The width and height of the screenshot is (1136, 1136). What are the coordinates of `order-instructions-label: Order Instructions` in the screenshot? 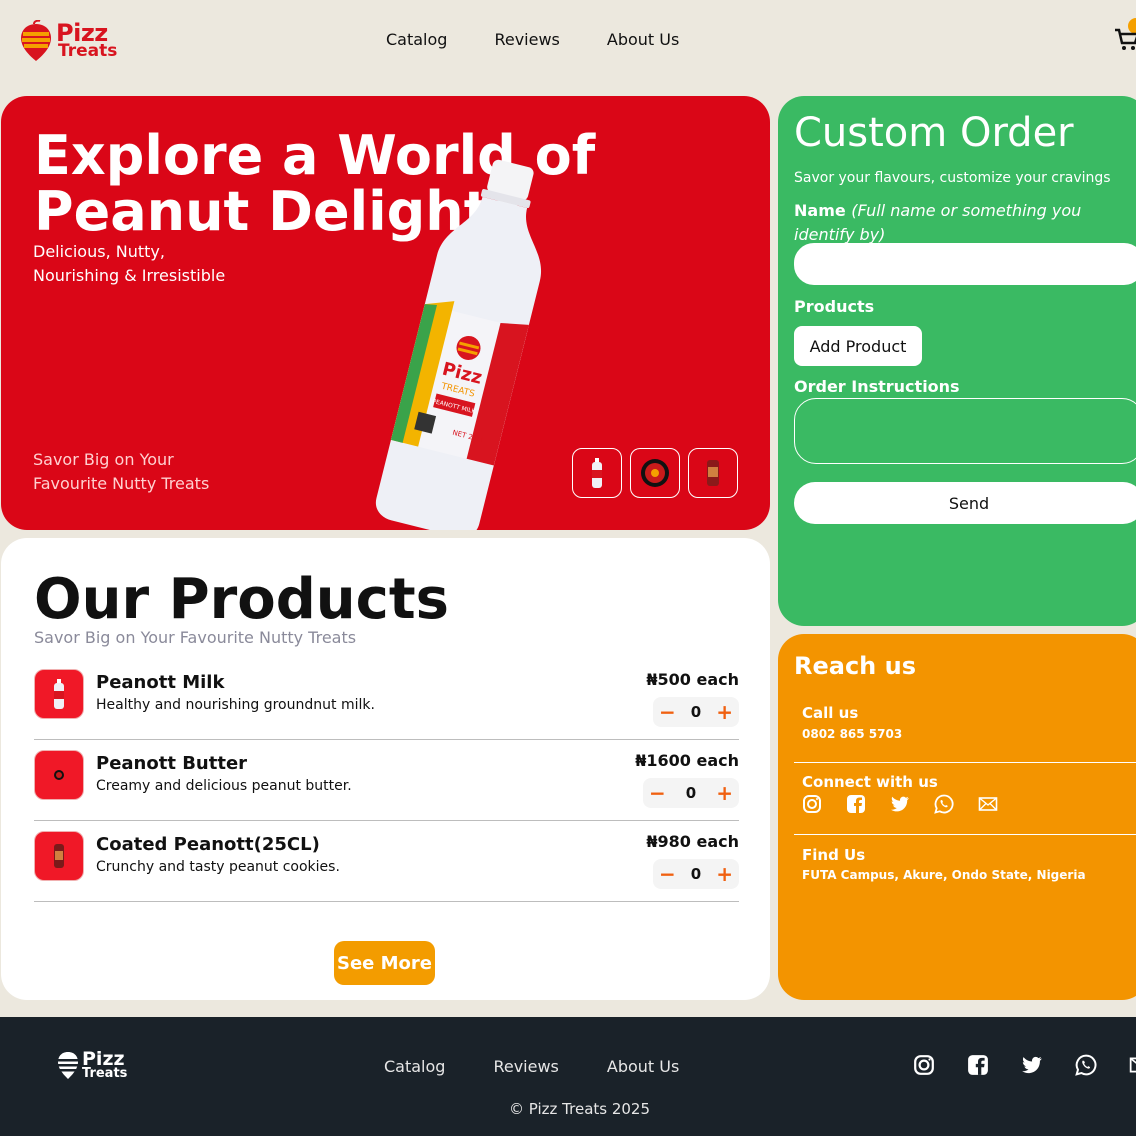 It's located at (877, 386).